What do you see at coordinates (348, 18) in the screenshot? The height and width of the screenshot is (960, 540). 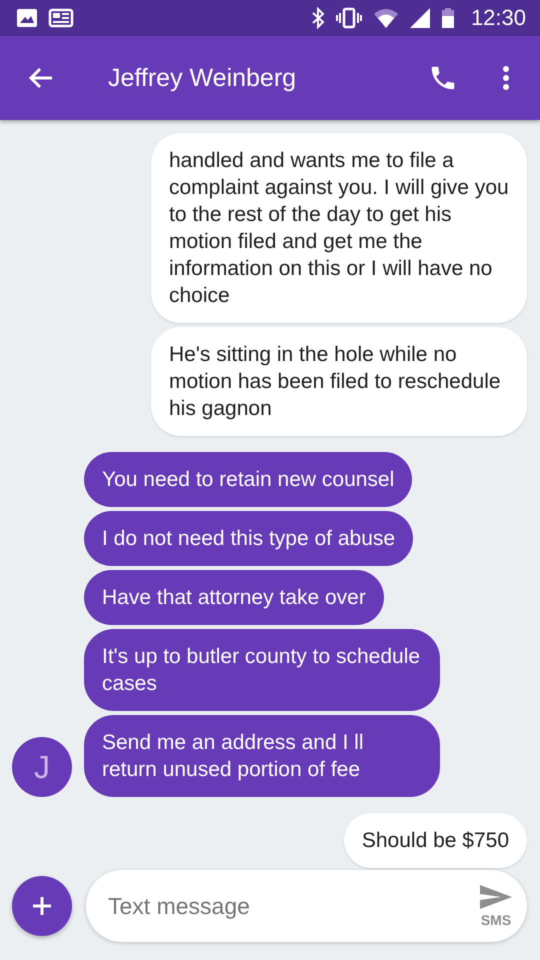 I see `vibrate-icon` at bounding box center [348, 18].